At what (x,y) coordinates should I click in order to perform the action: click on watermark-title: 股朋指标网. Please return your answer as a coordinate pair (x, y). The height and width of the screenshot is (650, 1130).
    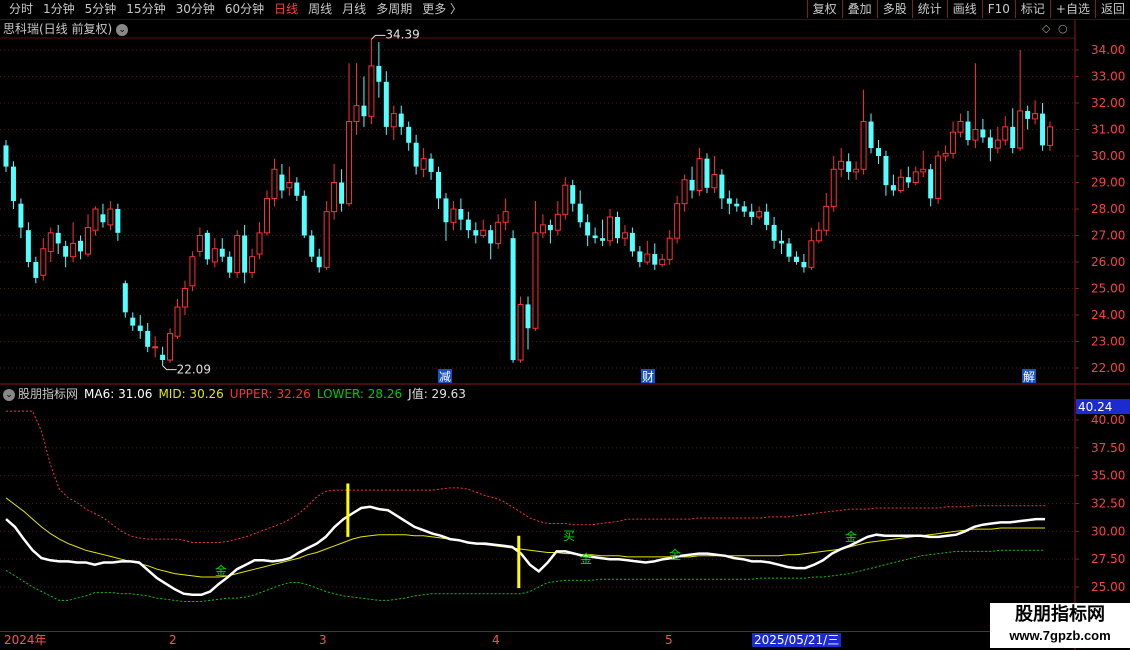
    Looking at the image, I should click on (1060, 614).